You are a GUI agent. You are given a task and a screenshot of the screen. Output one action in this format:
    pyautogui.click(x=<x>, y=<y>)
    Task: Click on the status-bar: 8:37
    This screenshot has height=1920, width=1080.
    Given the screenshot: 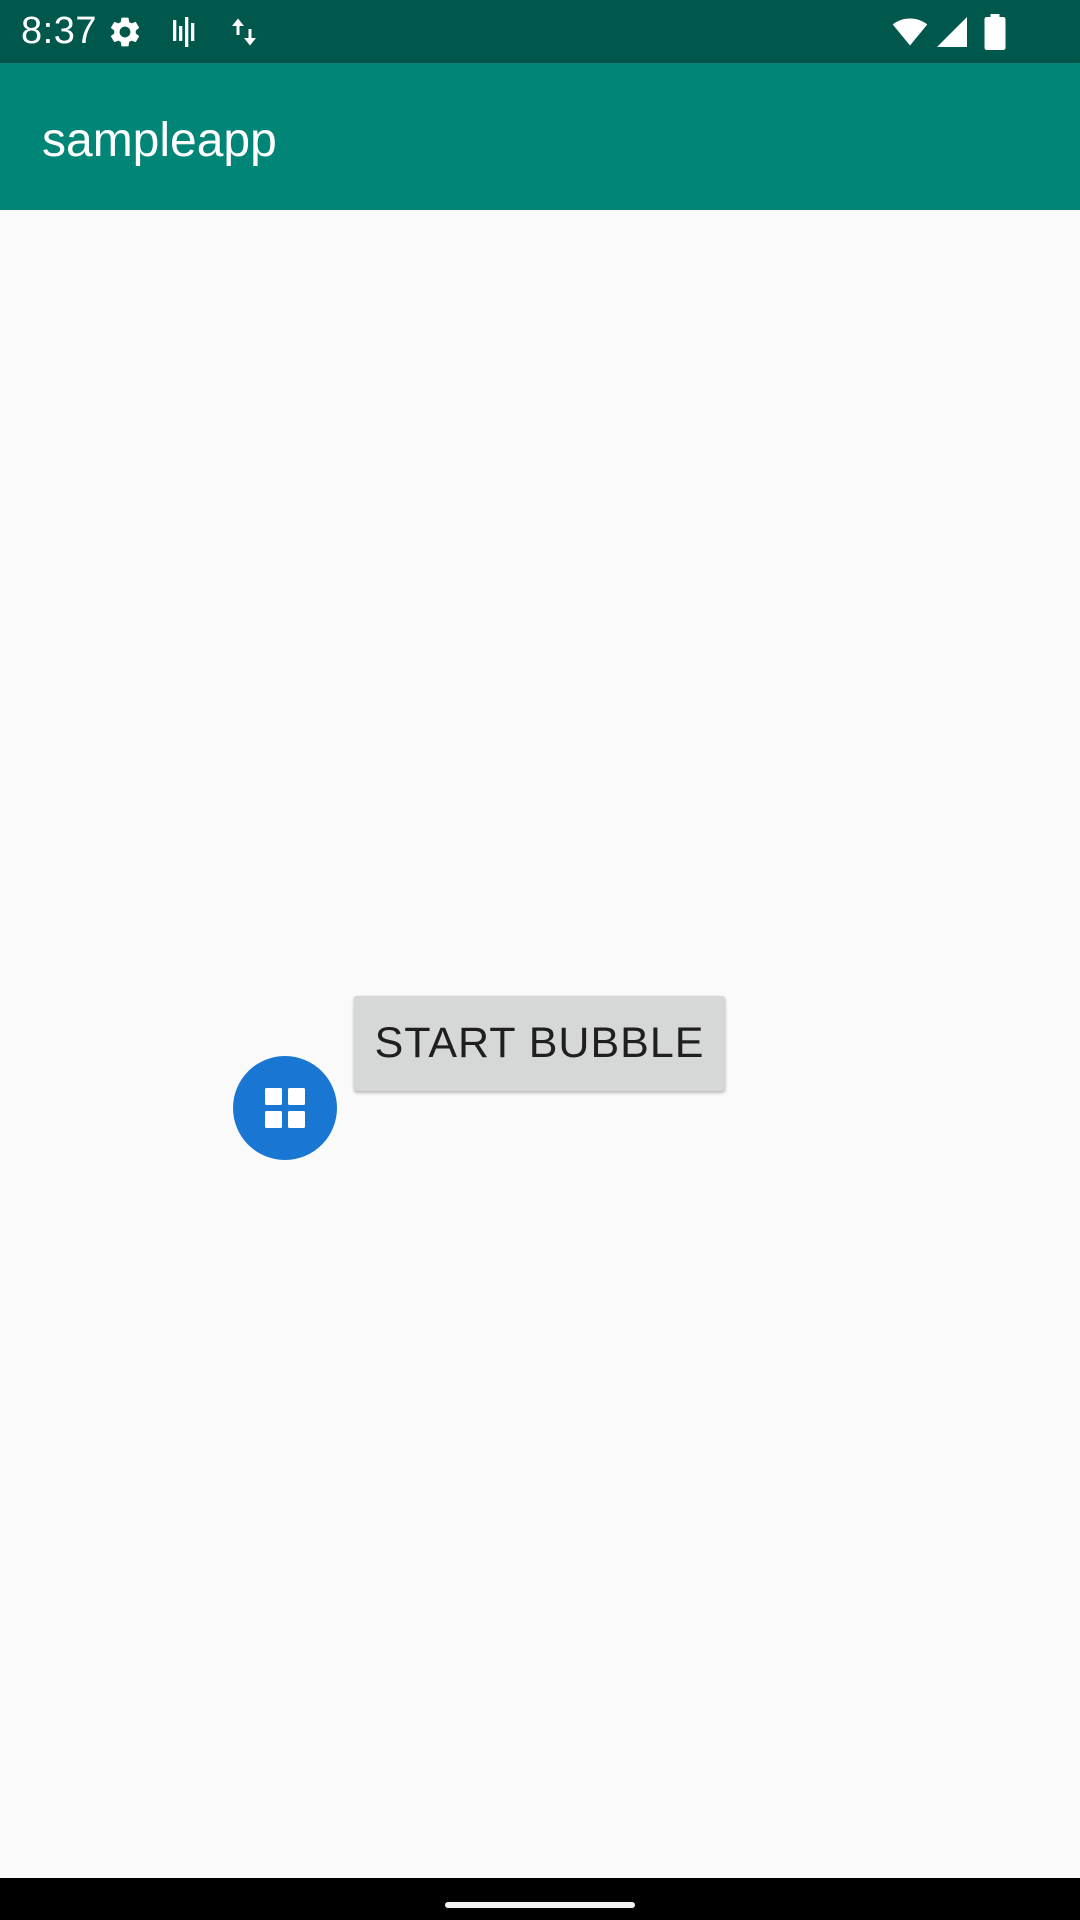 What is the action you would take?
    pyautogui.click(x=540, y=31)
    